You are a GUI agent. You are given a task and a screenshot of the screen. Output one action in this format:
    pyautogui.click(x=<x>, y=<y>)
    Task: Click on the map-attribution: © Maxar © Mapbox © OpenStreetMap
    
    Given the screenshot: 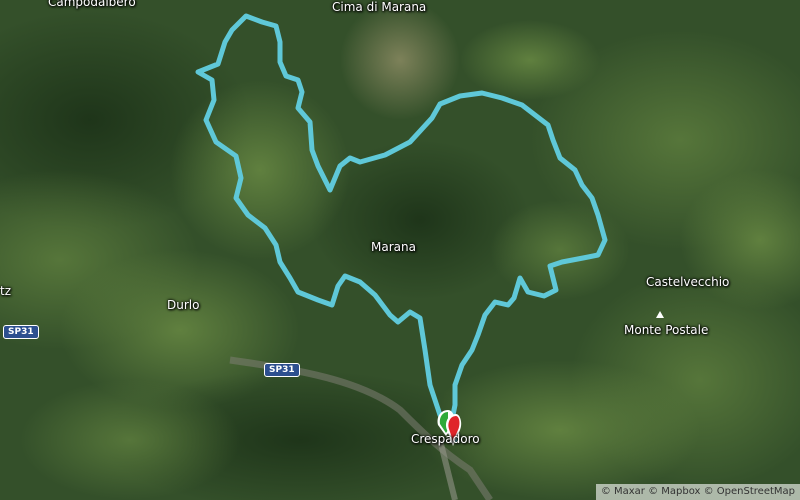 What is the action you would take?
    pyautogui.click(x=697, y=492)
    